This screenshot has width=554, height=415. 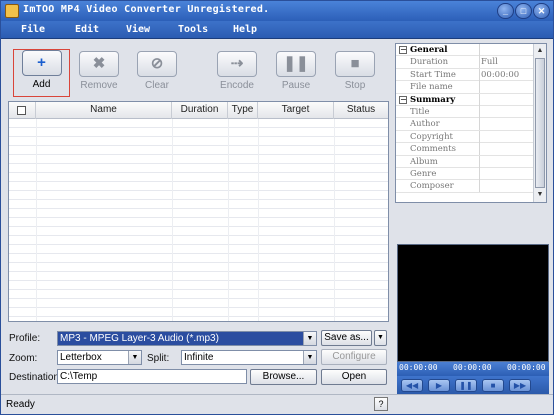 I want to click on current-time: 00:00:00, so click(x=418, y=367).